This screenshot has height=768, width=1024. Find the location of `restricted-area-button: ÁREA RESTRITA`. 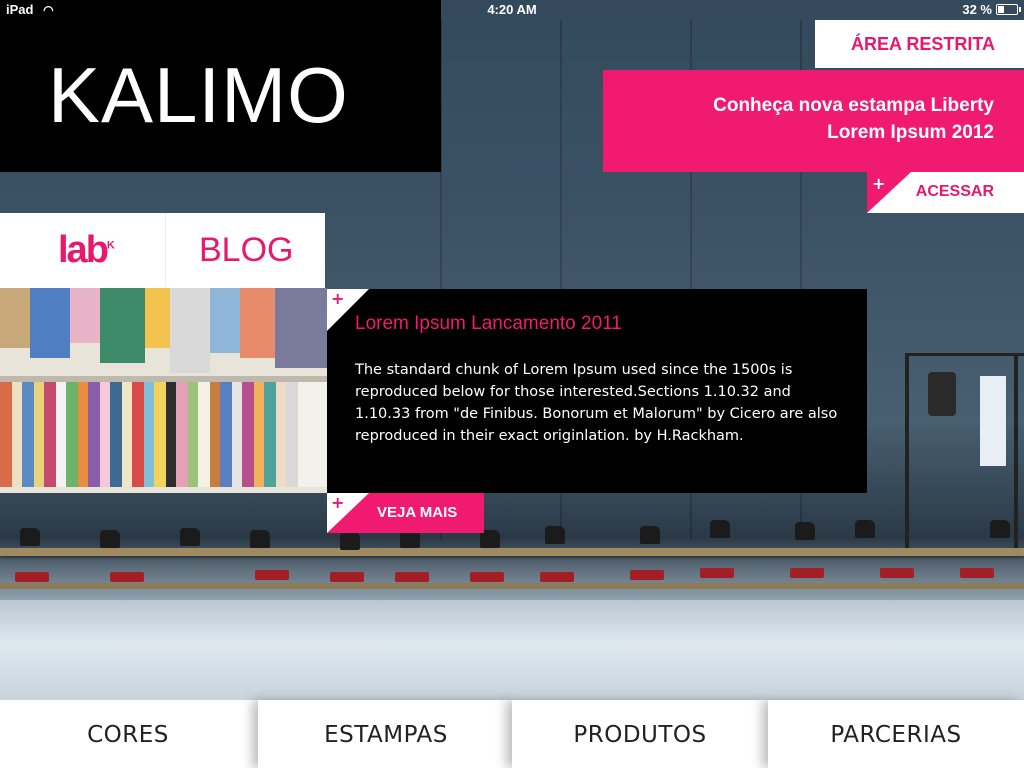

restricted-area-button: ÁREA RESTRITA is located at coordinates (919, 44).